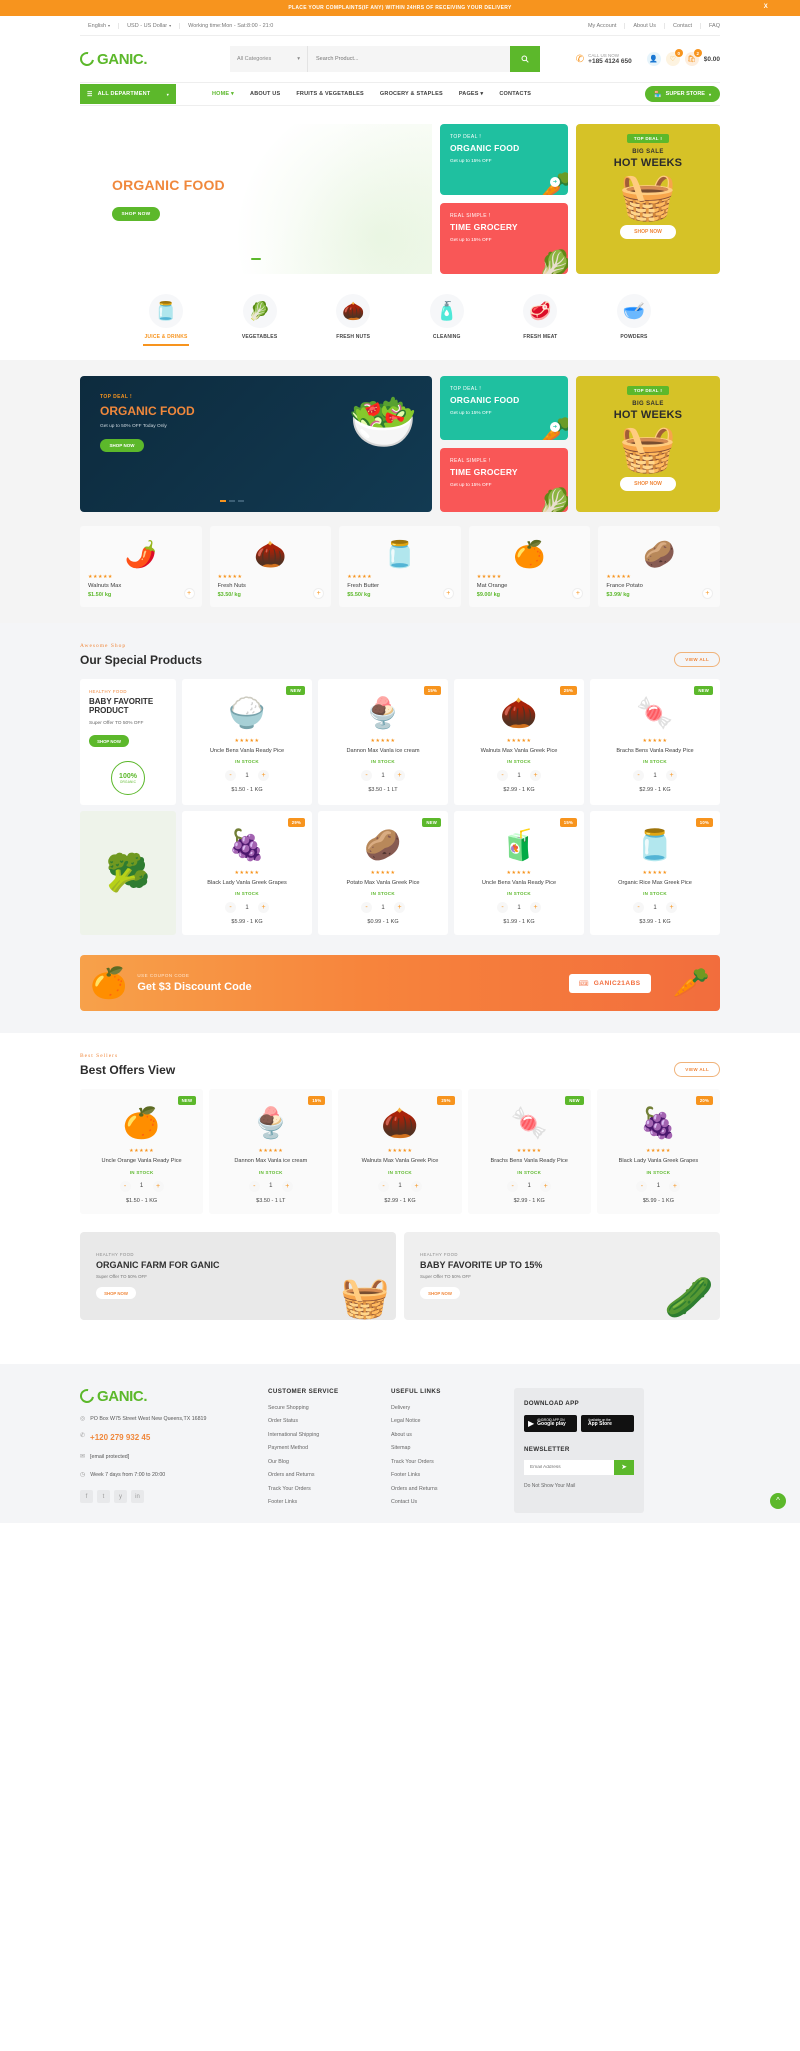 The width and height of the screenshot is (800, 2051). What do you see at coordinates (128, 94) in the screenshot?
I see `all-department-button: ☰ ALL DEPARTMENT ▾` at bounding box center [128, 94].